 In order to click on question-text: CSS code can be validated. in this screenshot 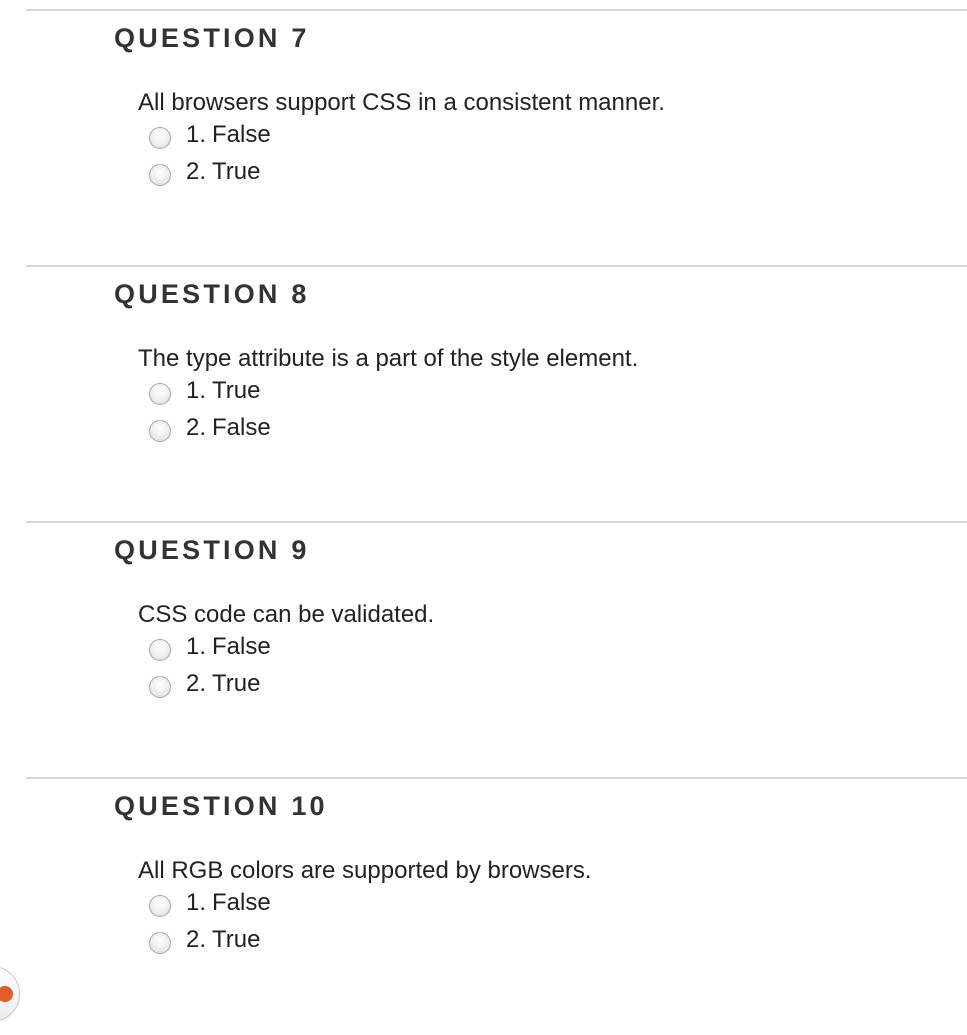, I will do `click(286, 614)`.